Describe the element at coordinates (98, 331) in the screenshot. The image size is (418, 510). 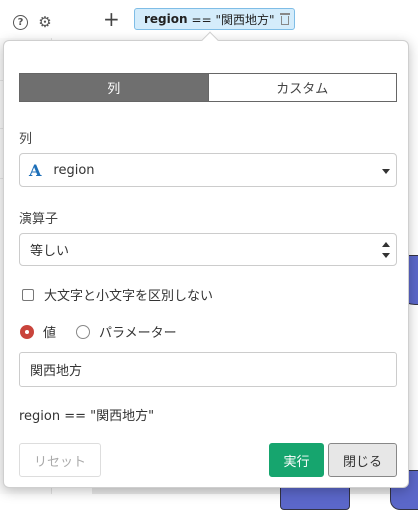
I see `value-source-radio-group: 値 パラメーター` at that location.